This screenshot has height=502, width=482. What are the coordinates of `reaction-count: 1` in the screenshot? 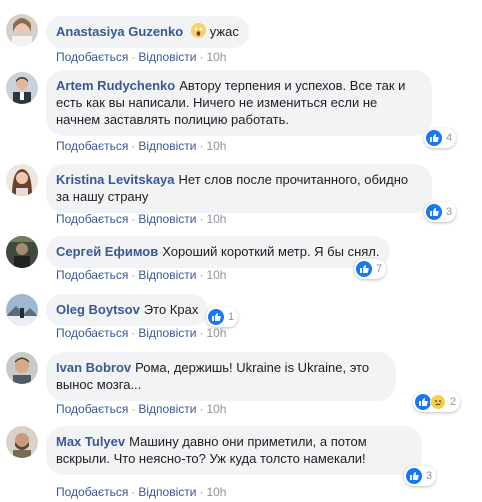 It's located at (231, 317).